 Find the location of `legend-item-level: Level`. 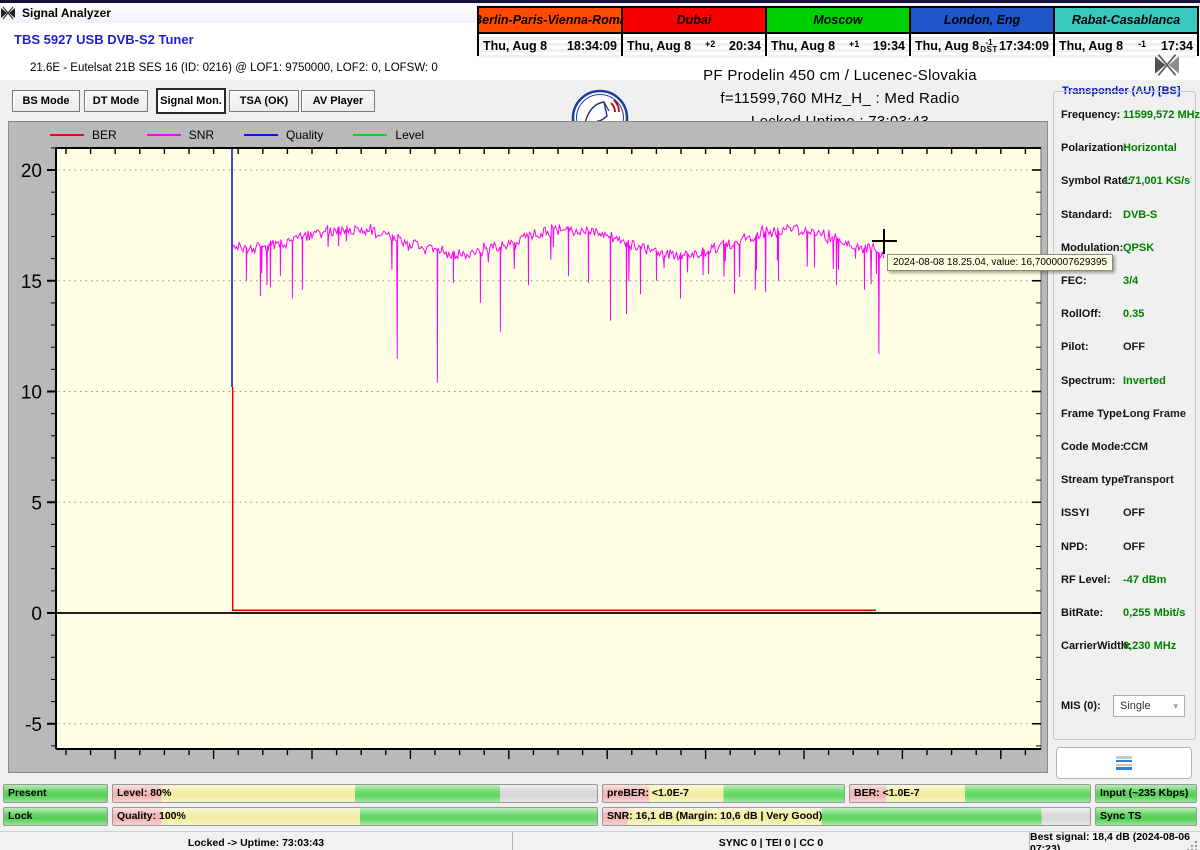

legend-item-level: Level is located at coordinates (388, 135).